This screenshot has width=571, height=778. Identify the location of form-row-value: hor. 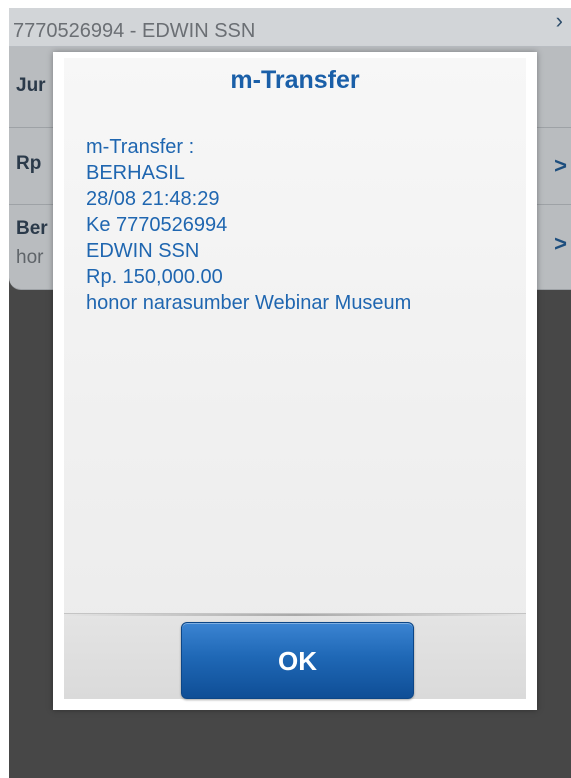
(30, 257).